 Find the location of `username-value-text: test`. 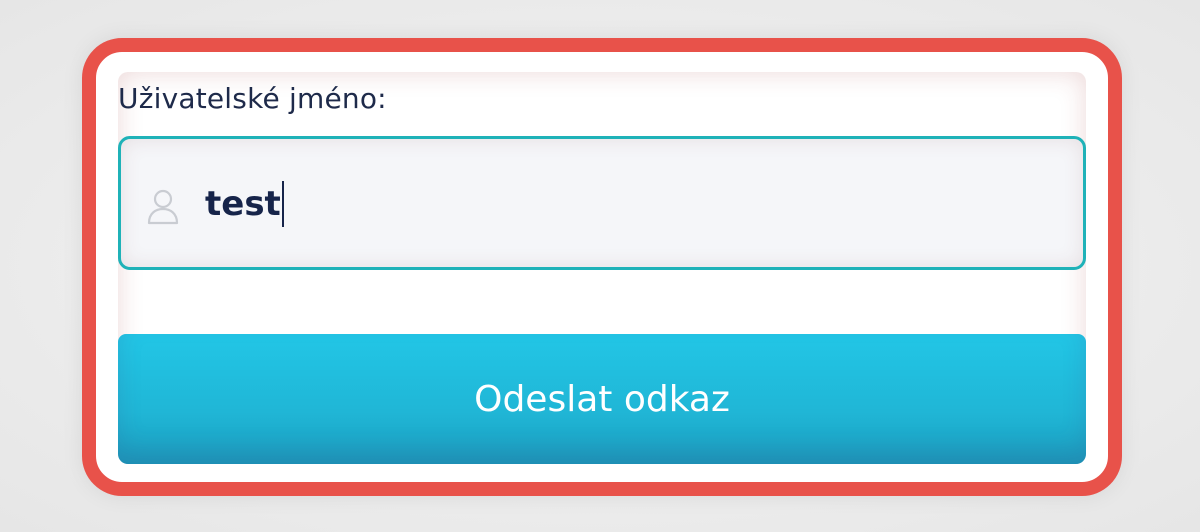

username-value-text: test is located at coordinates (243, 204).